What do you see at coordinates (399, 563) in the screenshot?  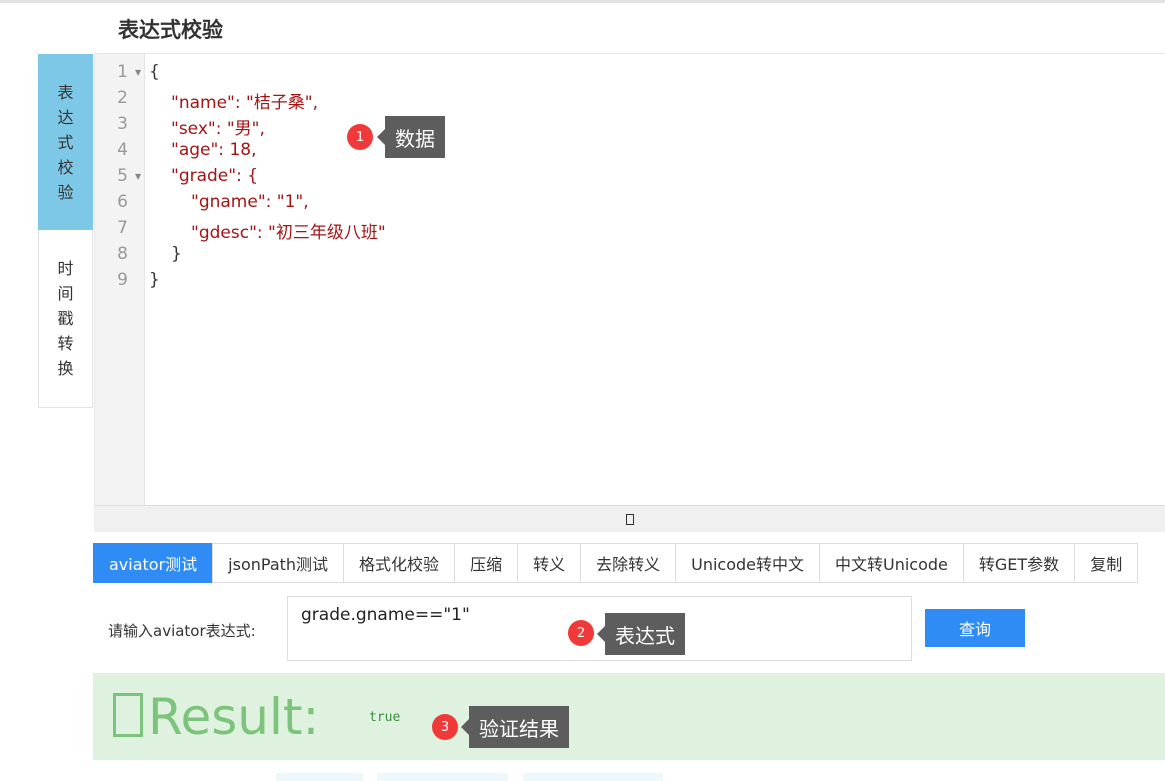 I see `format-check-button: 格式化校验` at bounding box center [399, 563].